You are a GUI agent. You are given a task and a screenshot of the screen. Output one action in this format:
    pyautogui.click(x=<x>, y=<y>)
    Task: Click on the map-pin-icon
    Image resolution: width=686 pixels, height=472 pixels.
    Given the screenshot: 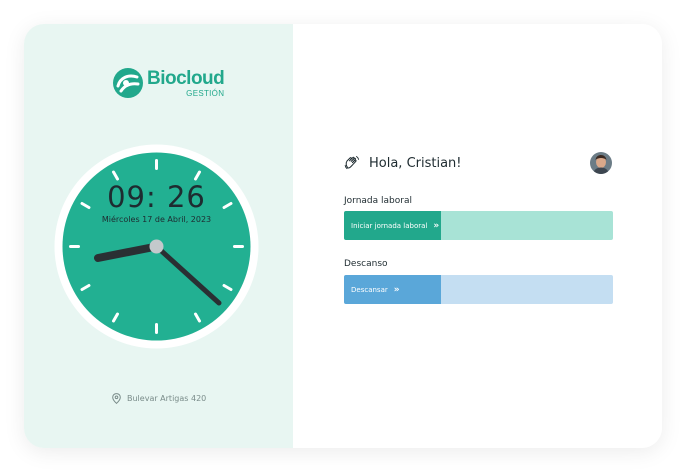 What is the action you would take?
    pyautogui.click(x=116, y=398)
    